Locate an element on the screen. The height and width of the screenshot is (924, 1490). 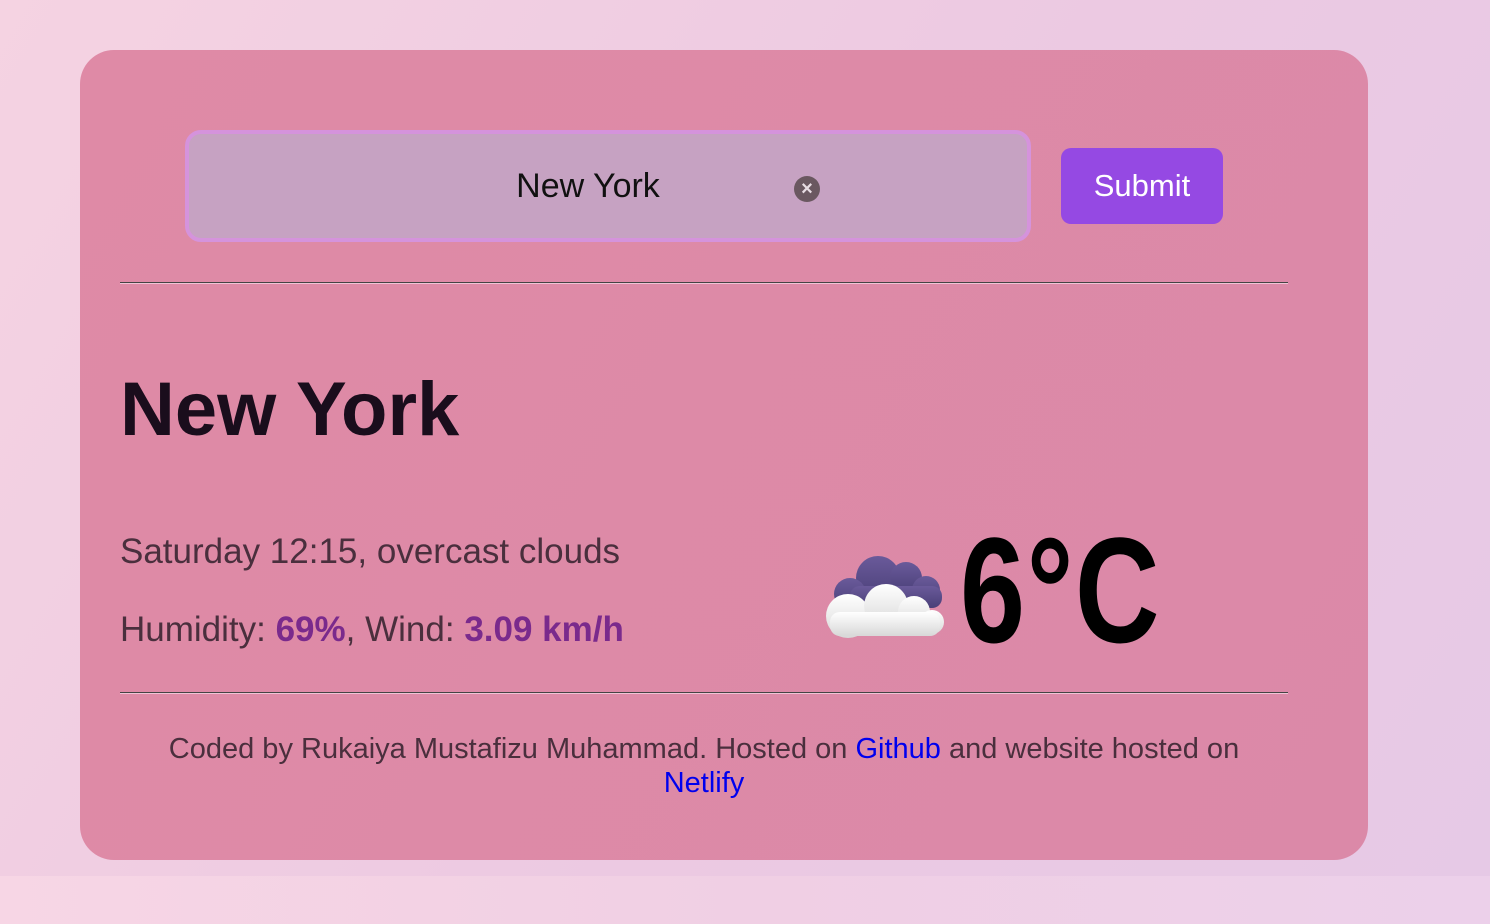
github-link: Github is located at coordinates (897, 749).